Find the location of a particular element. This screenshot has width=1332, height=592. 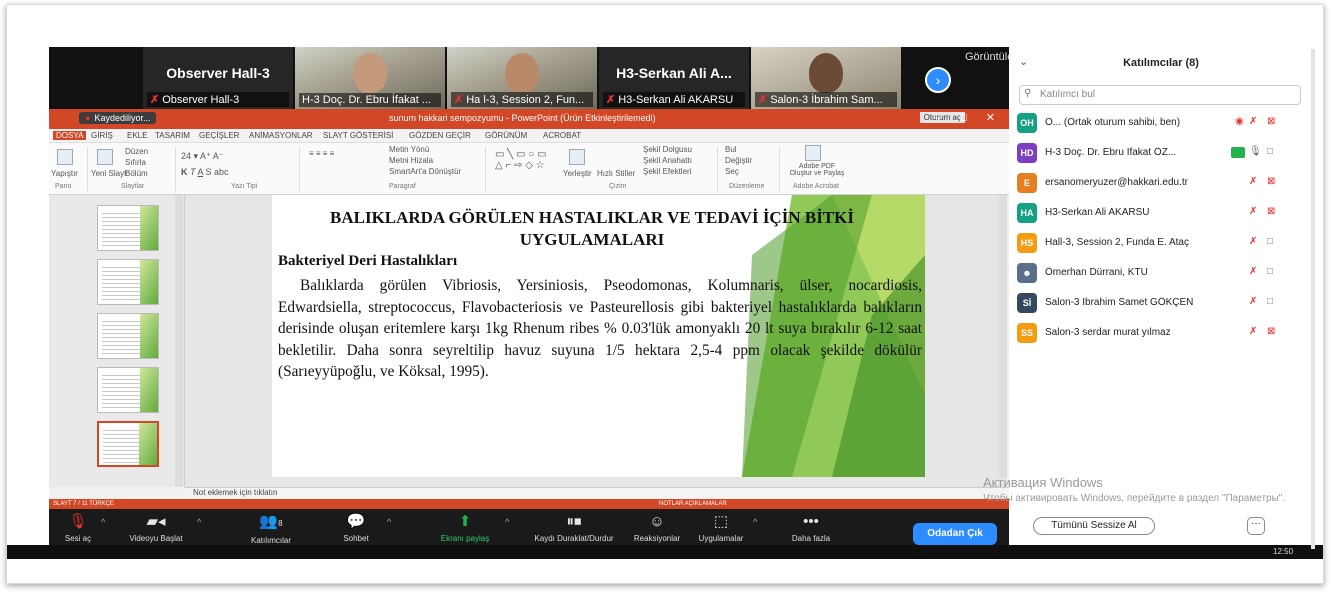

tab-giris: GİRİŞ is located at coordinates (102, 135).